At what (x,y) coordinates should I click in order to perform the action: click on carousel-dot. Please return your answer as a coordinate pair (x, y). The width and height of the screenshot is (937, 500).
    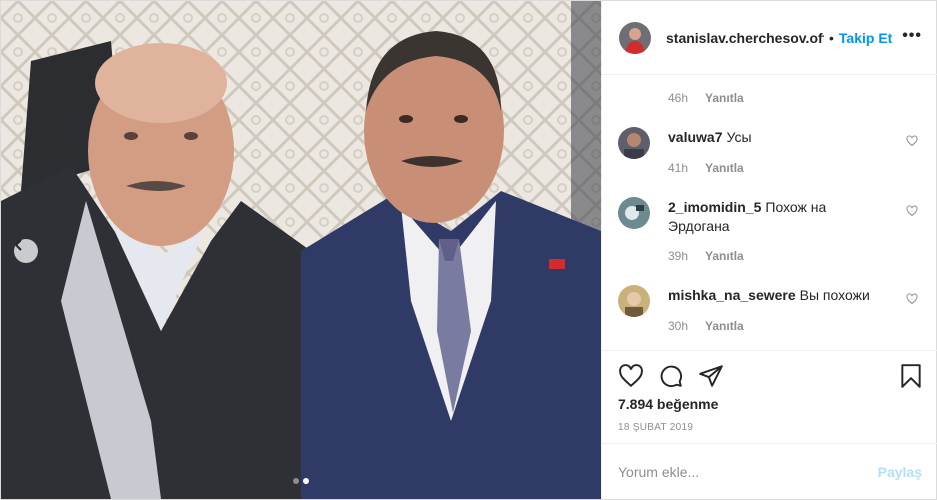
    Looking at the image, I should click on (296, 481).